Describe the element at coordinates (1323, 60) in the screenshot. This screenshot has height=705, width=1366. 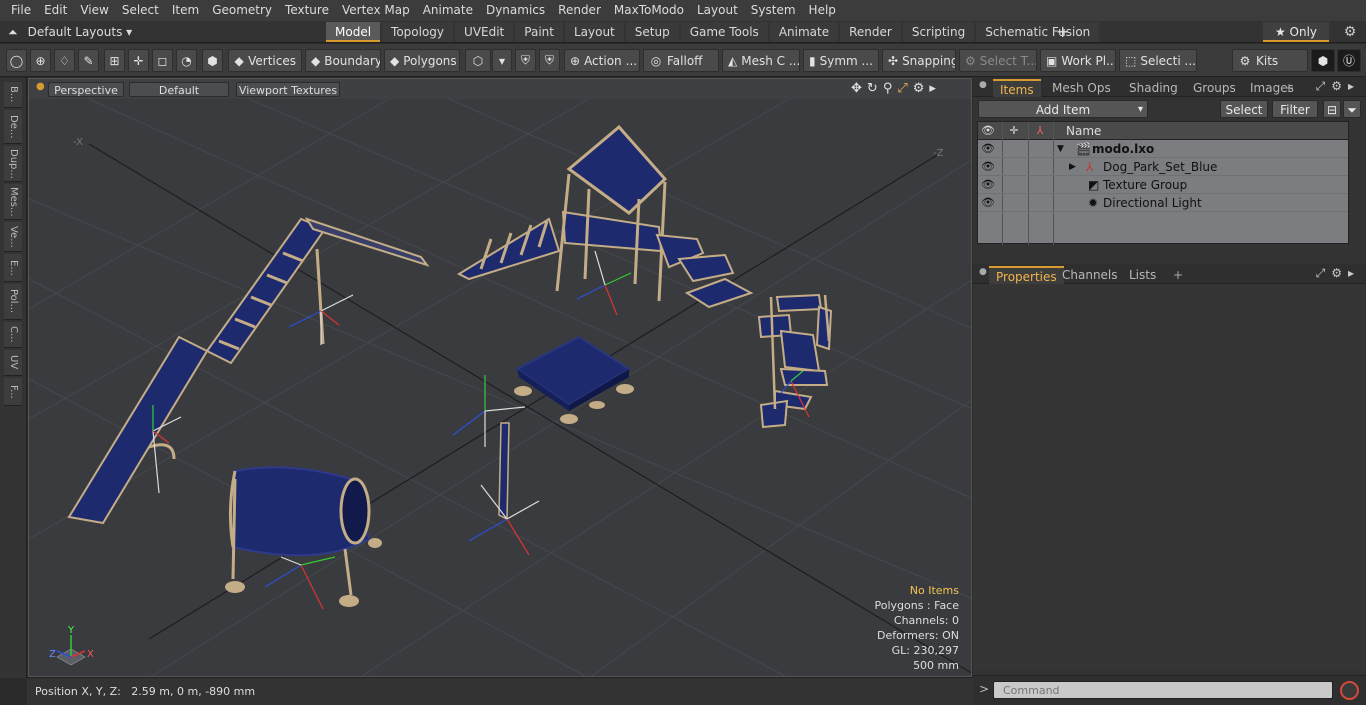
I see `unity-icon: ⬢` at that location.